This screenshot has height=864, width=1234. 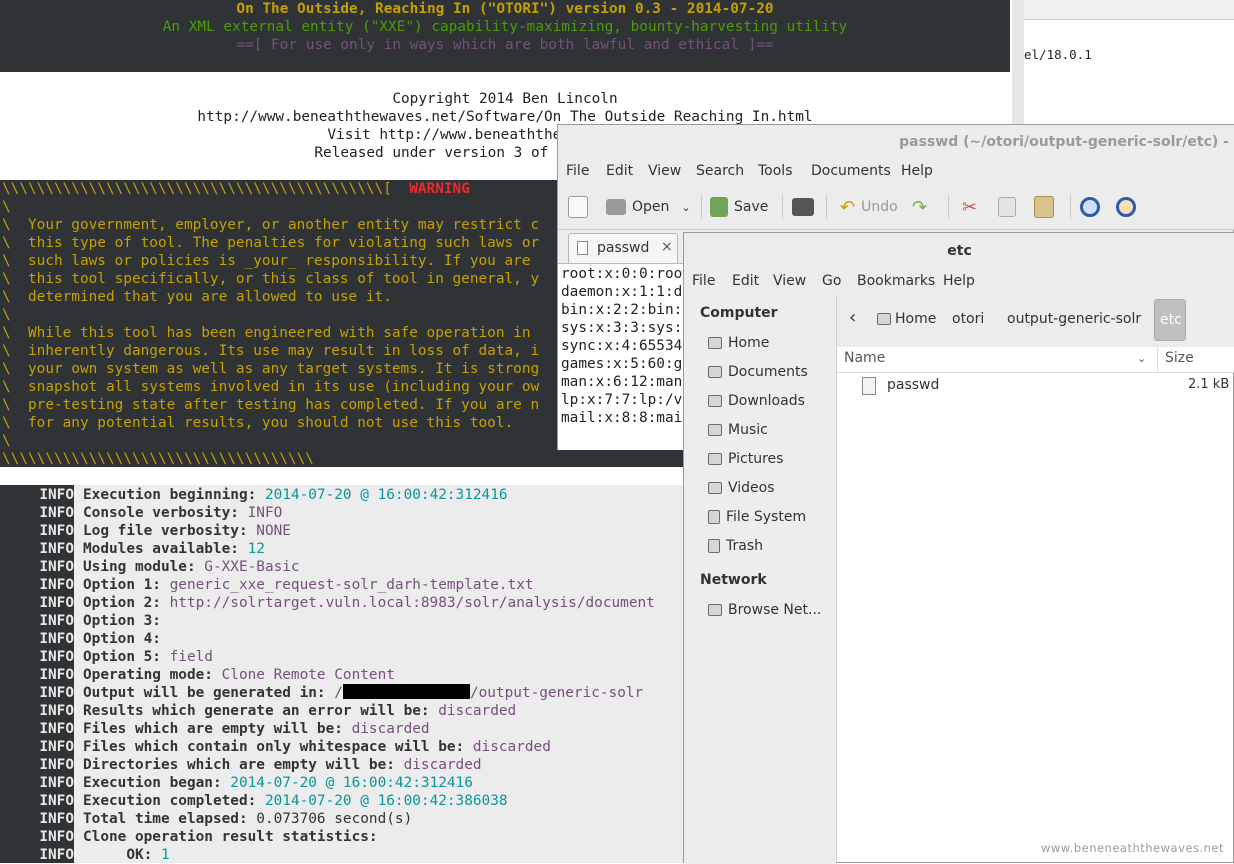 I want to click on log-label: Option 5:, so click(x=126, y=657).